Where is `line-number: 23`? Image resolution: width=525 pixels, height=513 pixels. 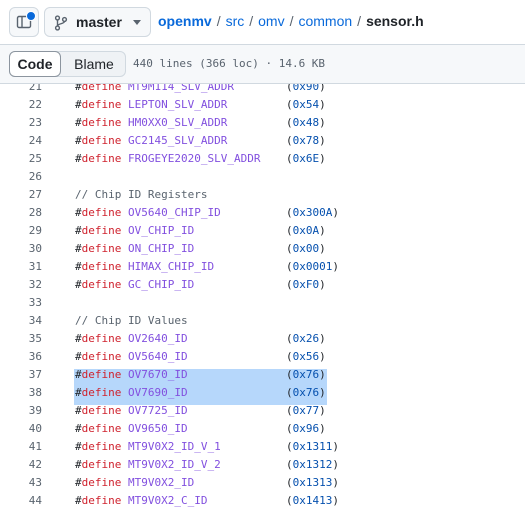
line-number: 23 is located at coordinates (21, 123).